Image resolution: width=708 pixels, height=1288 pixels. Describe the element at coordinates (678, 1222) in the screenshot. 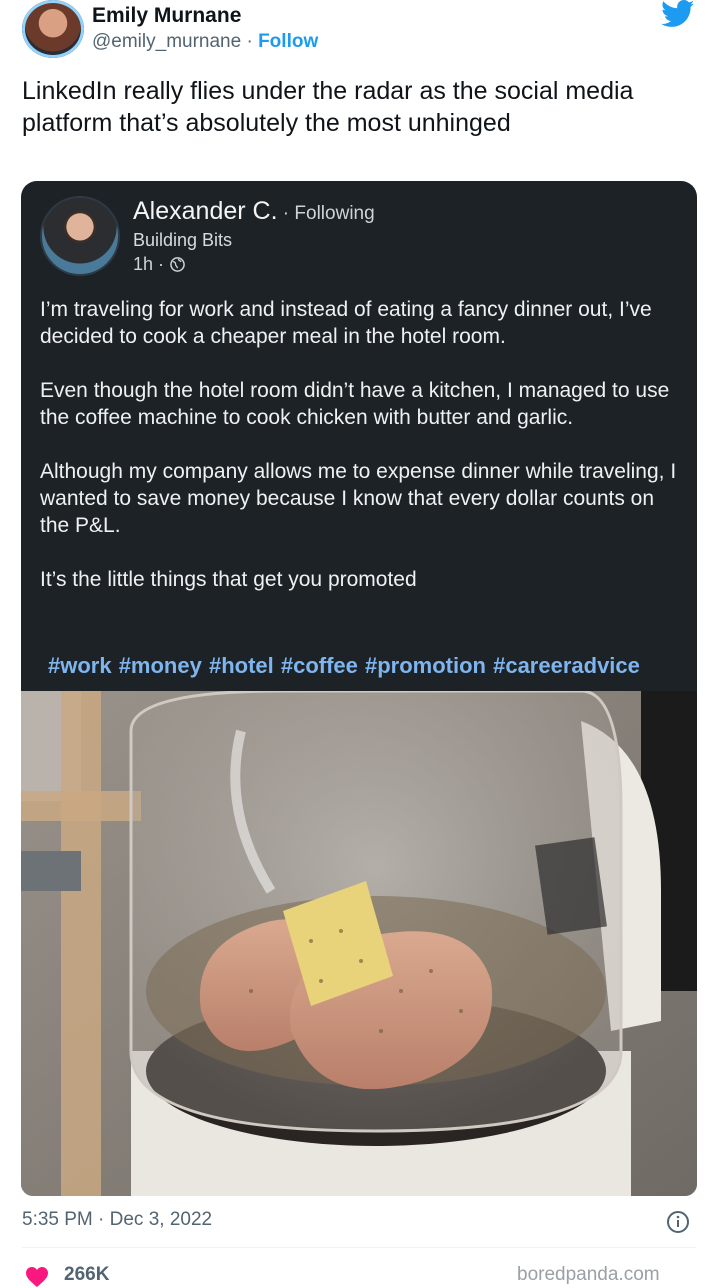

I see `info-icon` at that location.